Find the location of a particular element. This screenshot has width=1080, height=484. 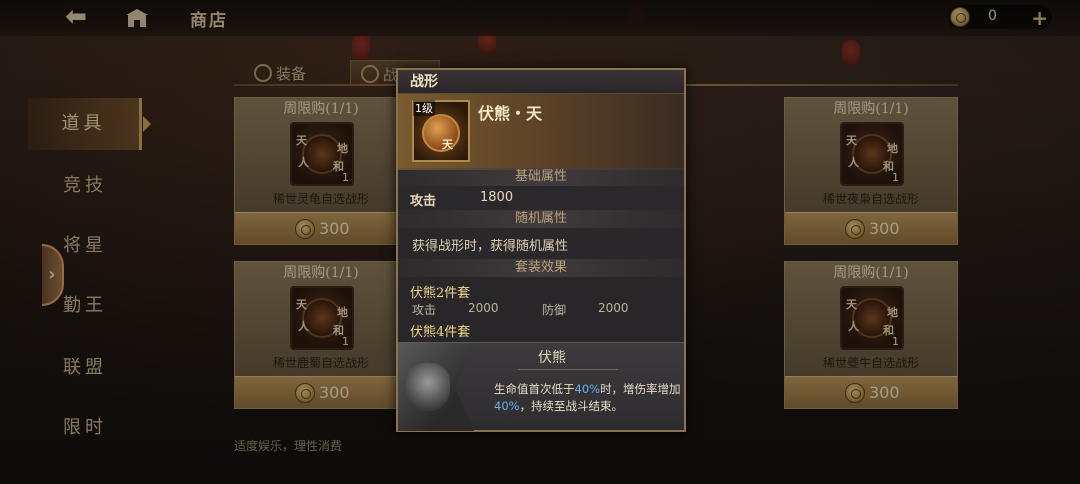

tab-equipment: 装备 is located at coordinates (290, 73).